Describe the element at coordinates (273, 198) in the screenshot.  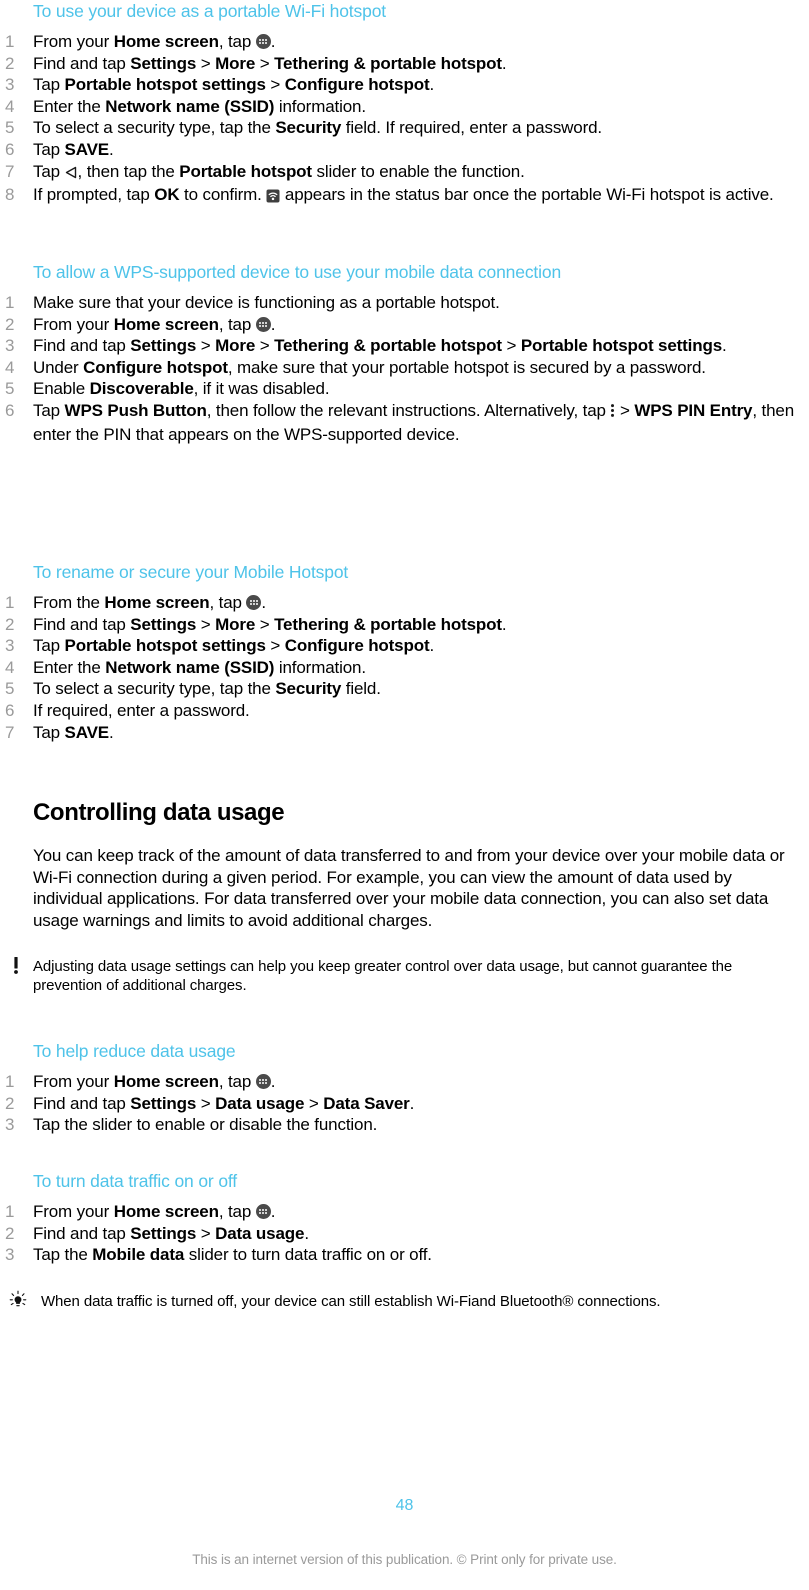
I see `hotspot-status-icon` at that location.